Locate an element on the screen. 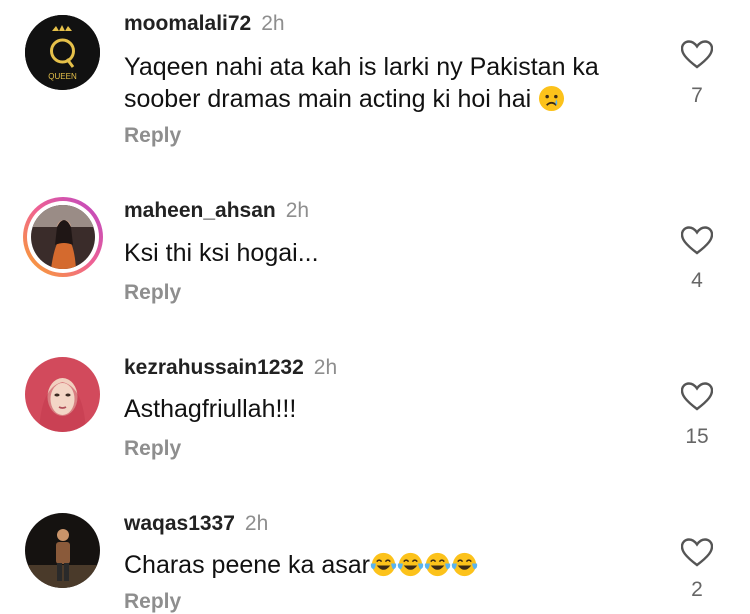 This screenshot has width=750, height=614. comment-username: waqas1337 2h is located at coordinates (196, 524).